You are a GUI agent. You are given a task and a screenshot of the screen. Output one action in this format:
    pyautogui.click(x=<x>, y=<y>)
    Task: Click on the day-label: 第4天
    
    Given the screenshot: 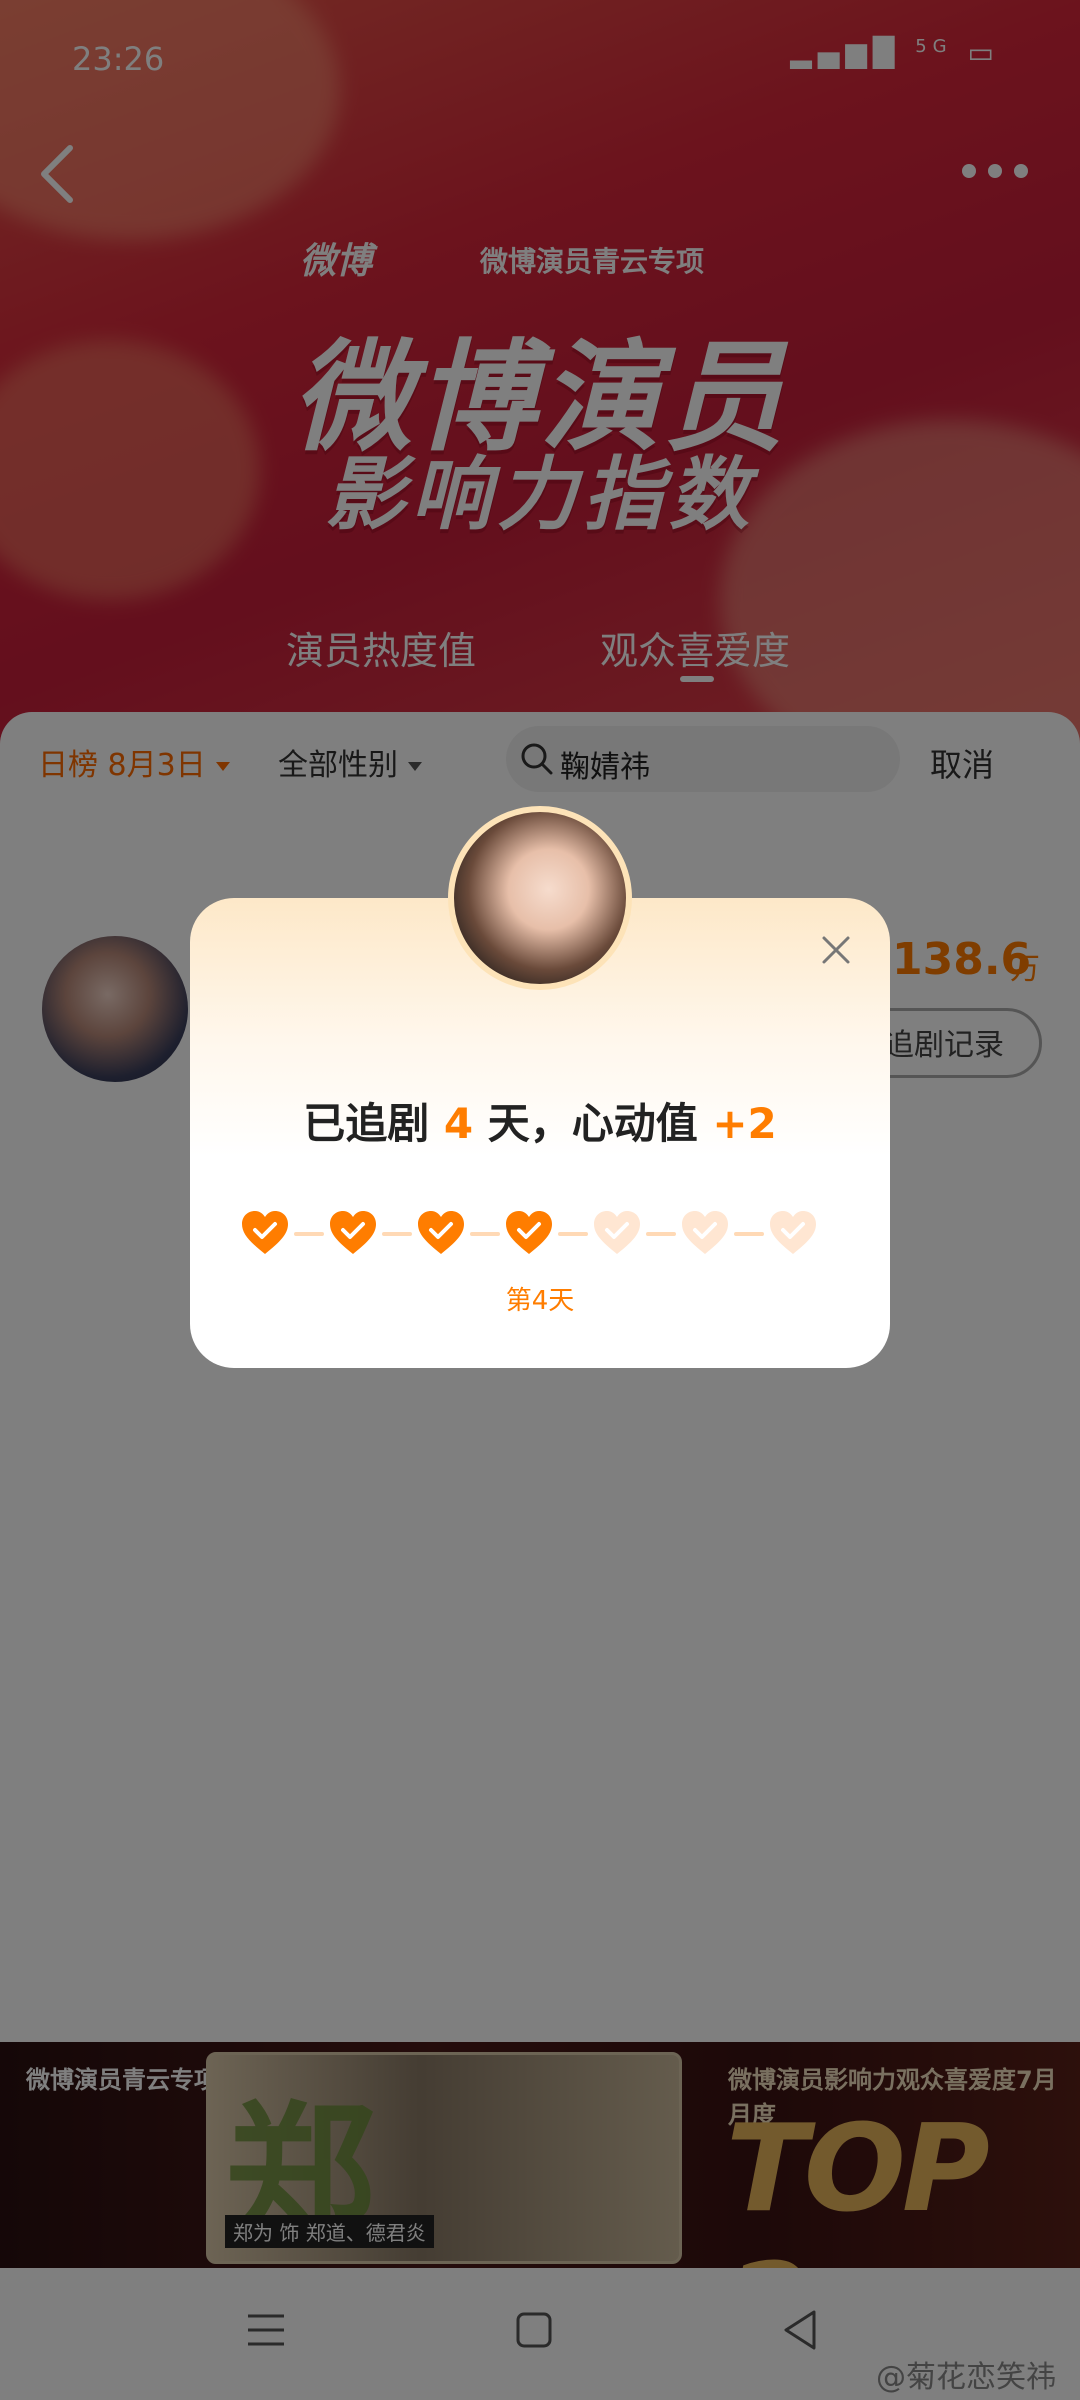 What is the action you would take?
    pyautogui.click(x=540, y=1301)
    